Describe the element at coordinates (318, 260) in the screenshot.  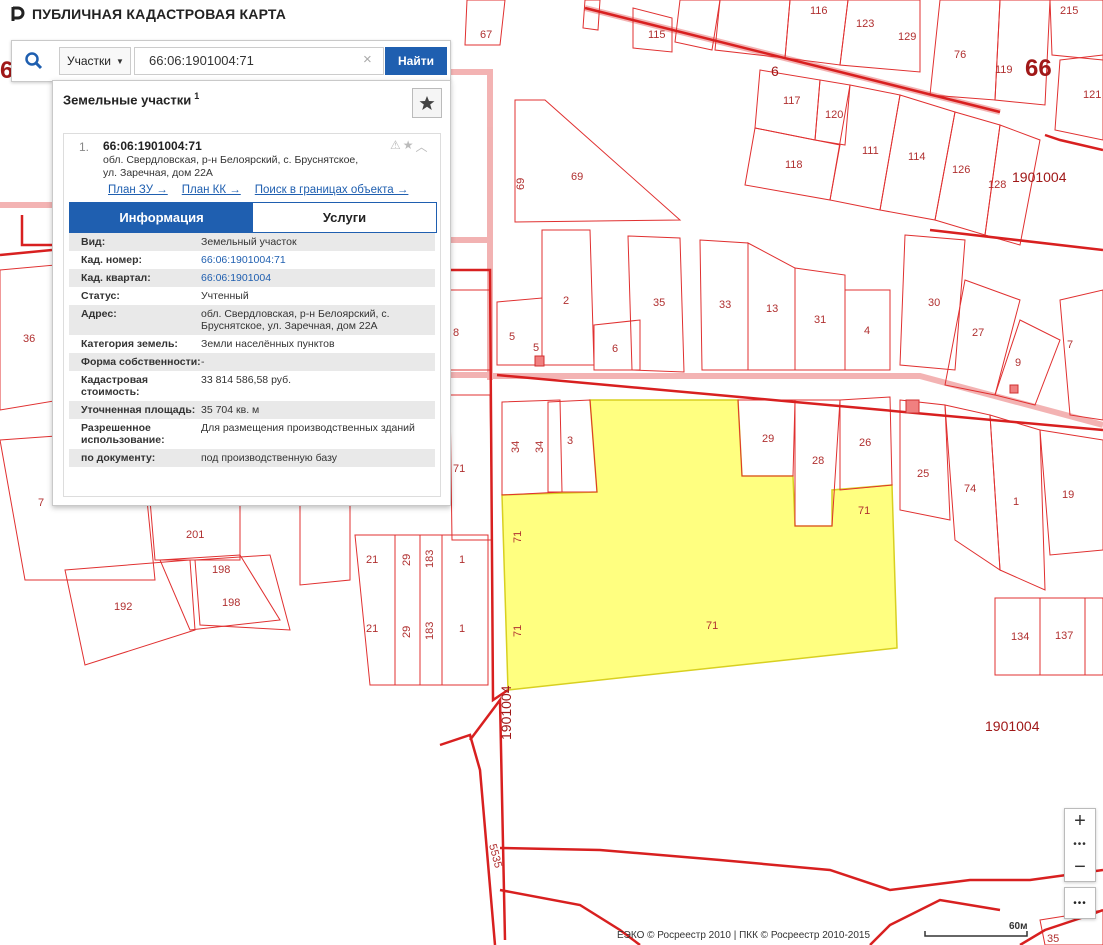
I see `info-value-link: 66:06:1901004:71` at that location.